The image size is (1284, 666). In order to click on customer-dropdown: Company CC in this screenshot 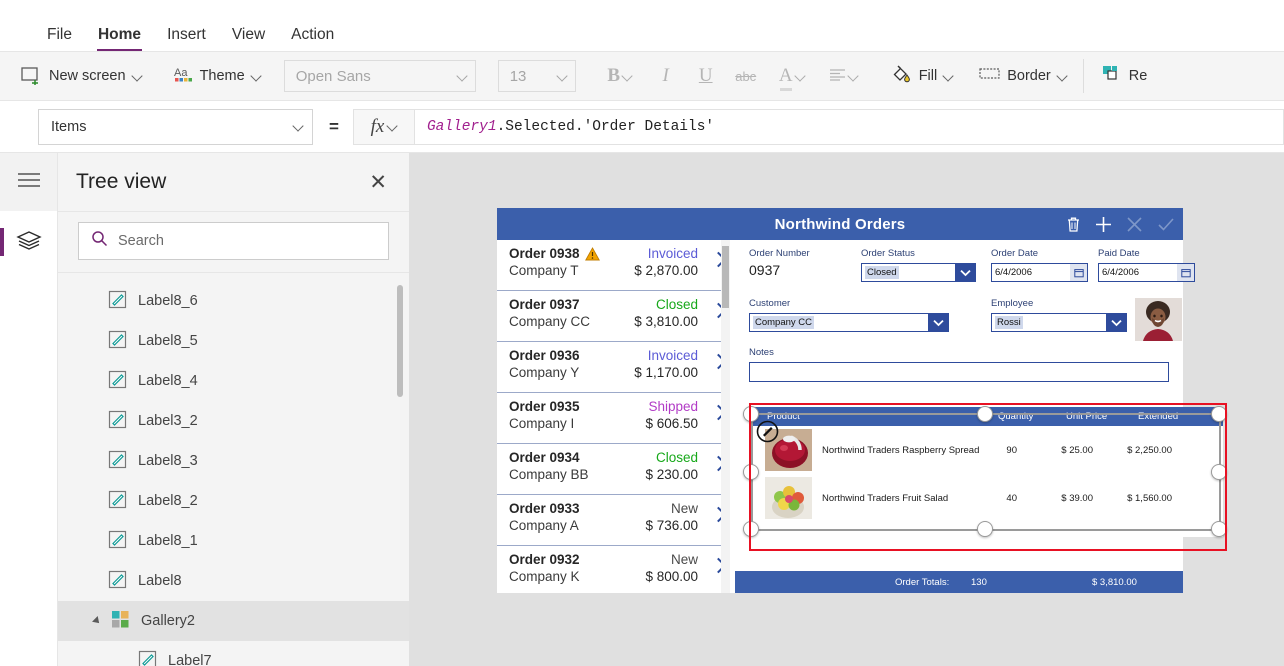, I will do `click(849, 322)`.